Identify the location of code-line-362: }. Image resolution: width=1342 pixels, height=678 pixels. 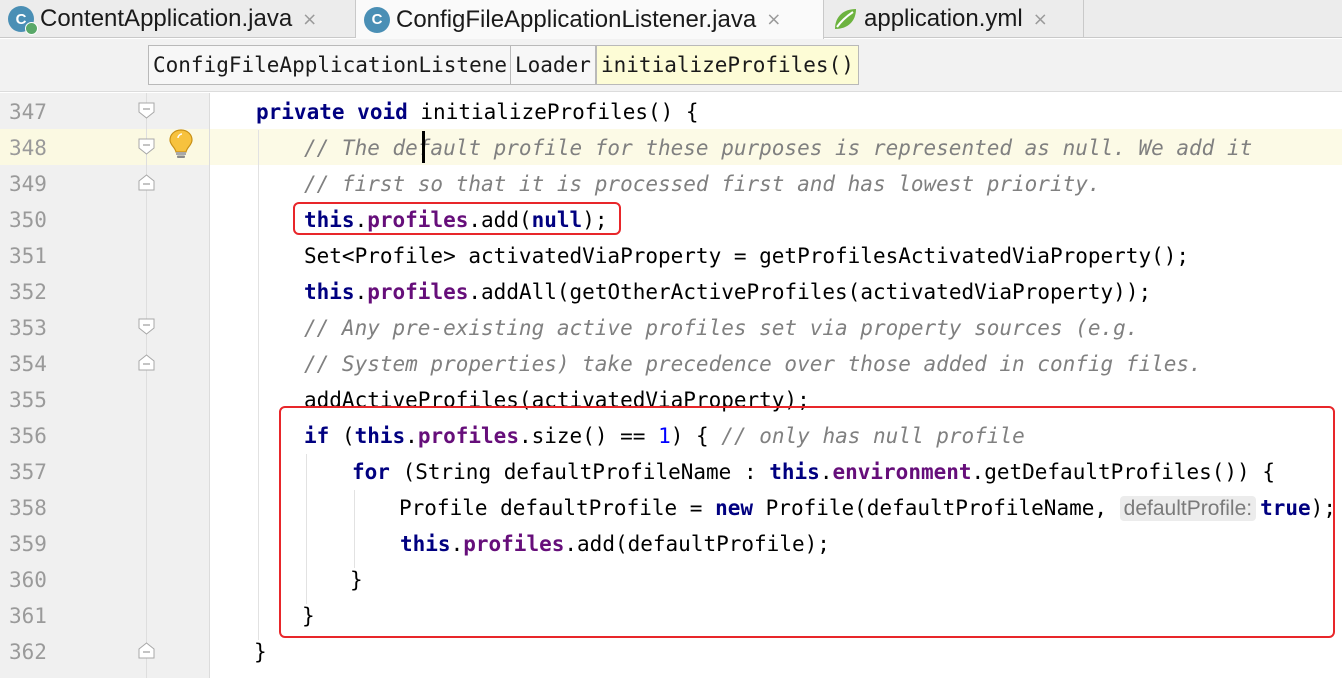
(260, 652).